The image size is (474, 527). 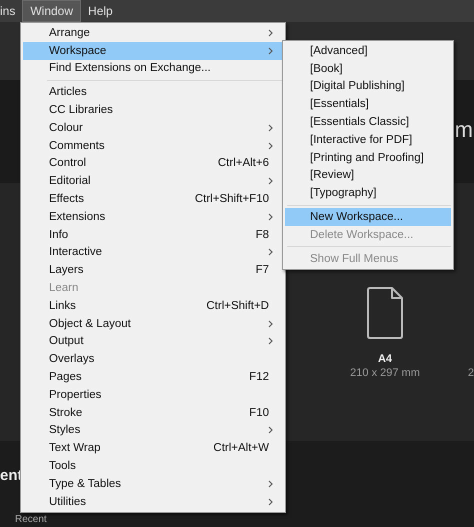 What do you see at coordinates (153, 305) in the screenshot?
I see `menu-item: Links Ctrl+Shift+D` at bounding box center [153, 305].